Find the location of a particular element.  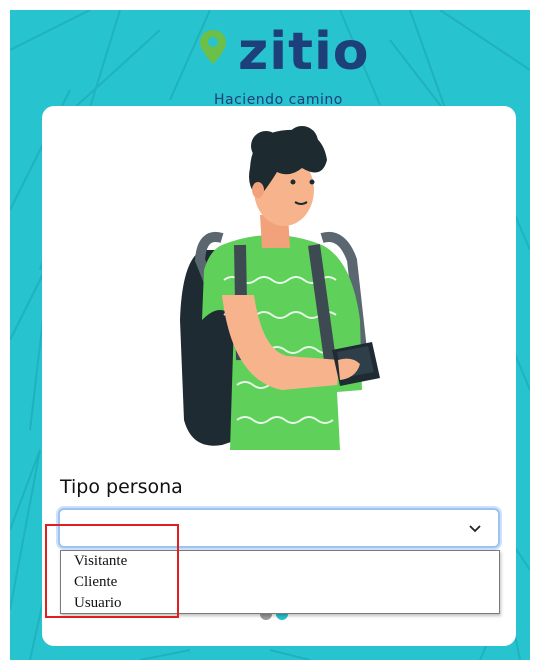

tipo-persona-label: Tipo persona is located at coordinates (121, 487).